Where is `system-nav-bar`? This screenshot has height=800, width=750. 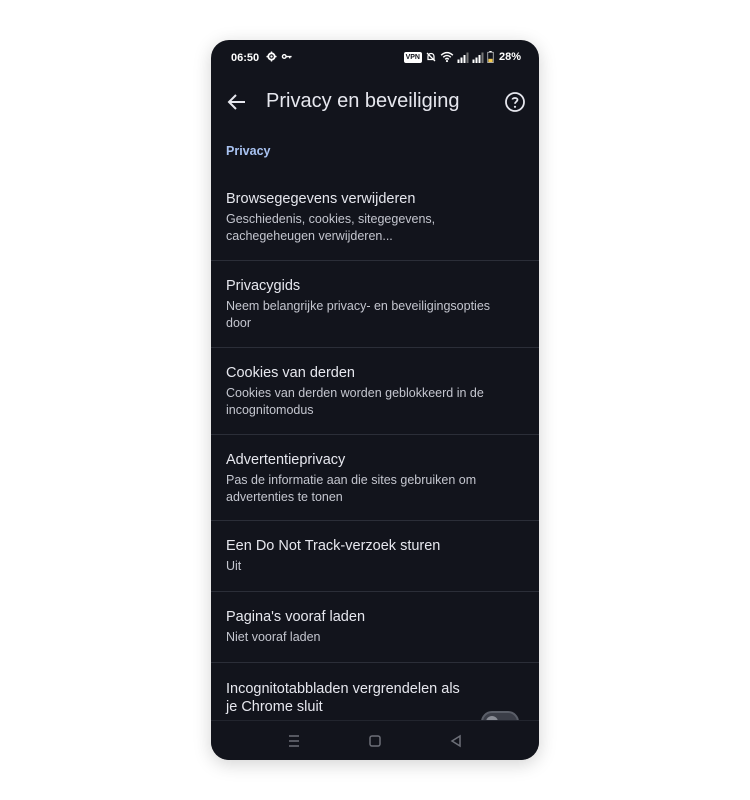 system-nav-bar is located at coordinates (375, 740).